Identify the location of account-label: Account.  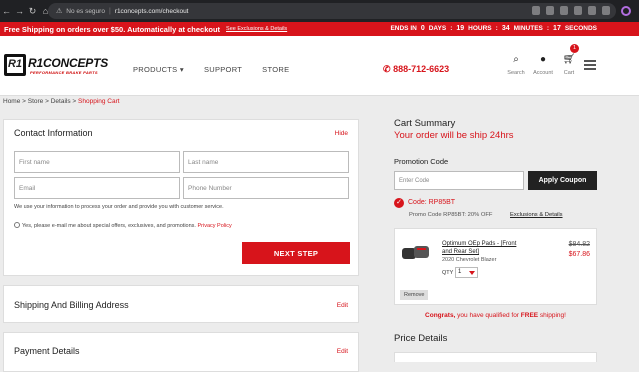
(543, 73).